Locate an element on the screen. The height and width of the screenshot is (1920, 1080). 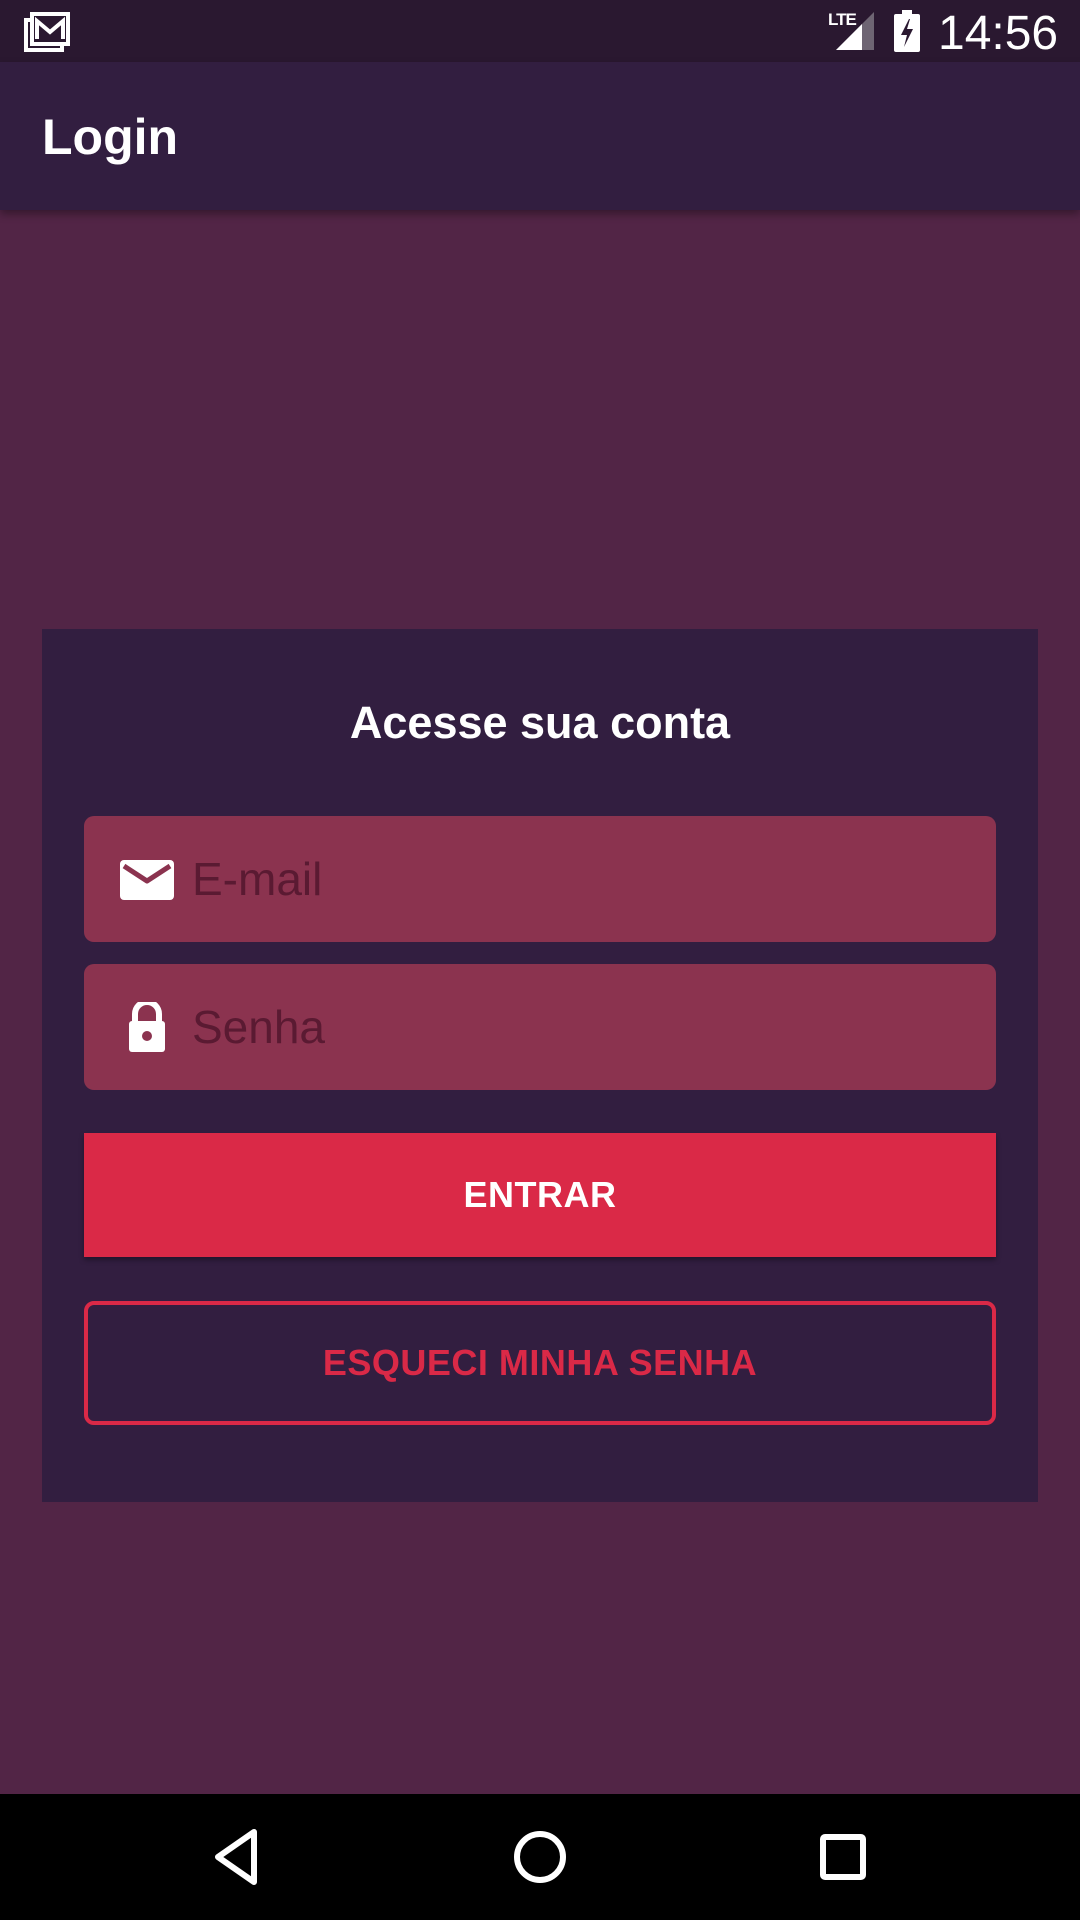
back-icon is located at coordinates (237, 1857).